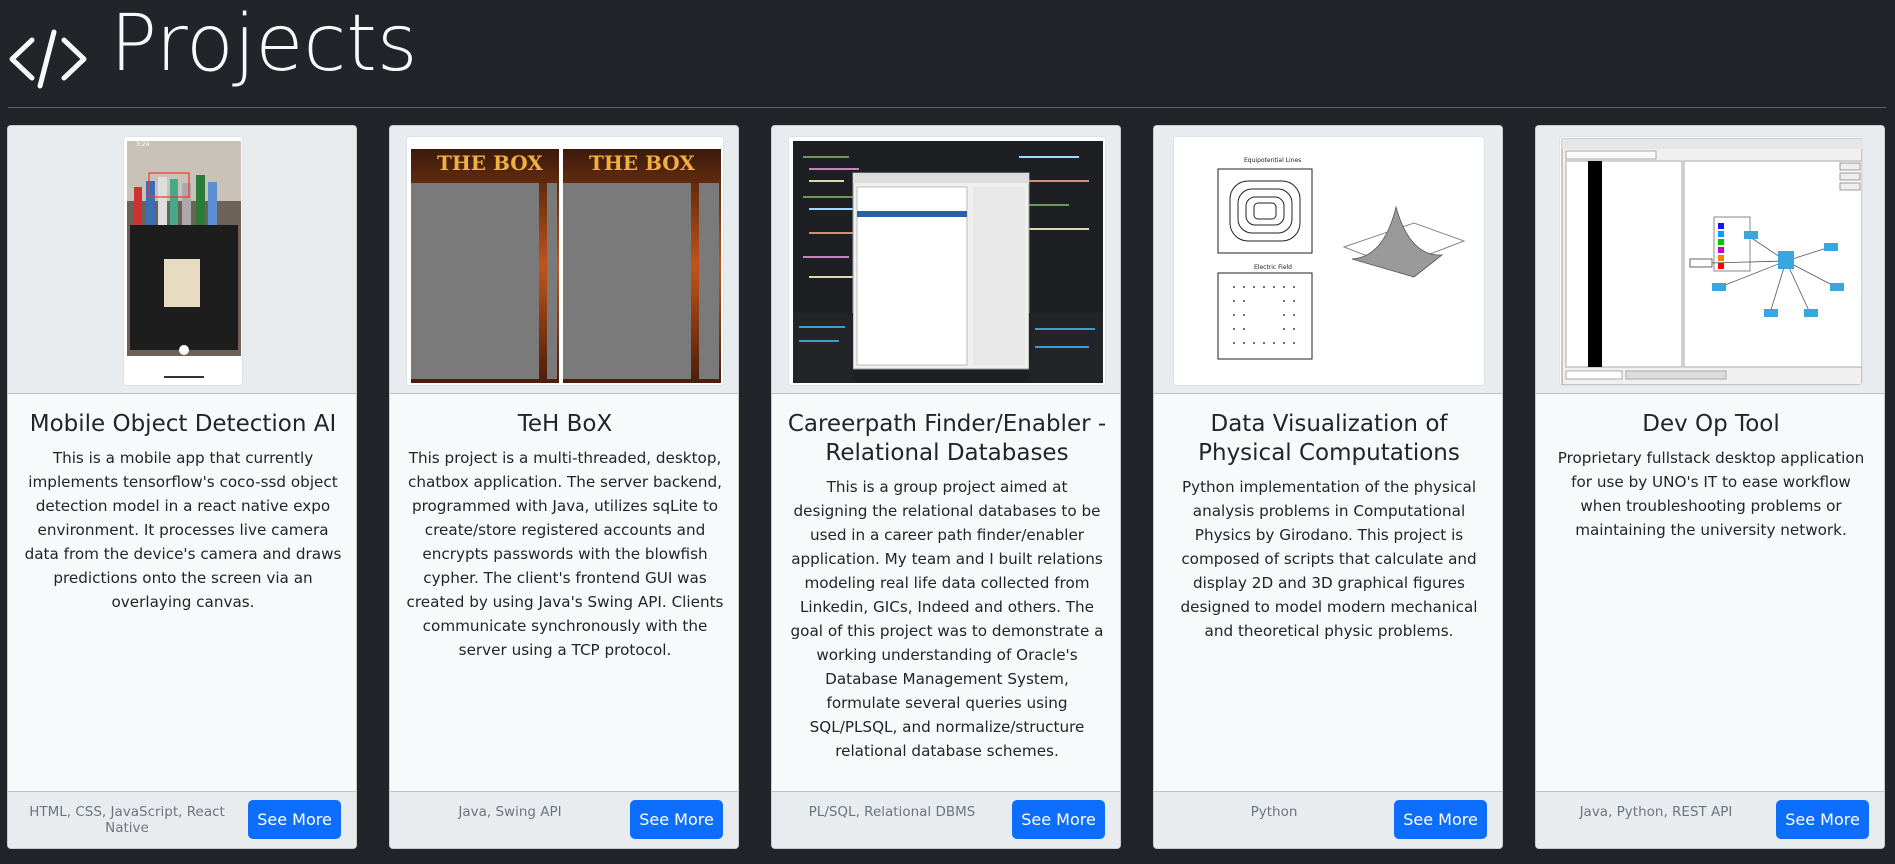 The image size is (1895, 864). Describe the element at coordinates (1273, 267) in the screenshot. I see `plot-title-bottom: Electric Field` at that location.